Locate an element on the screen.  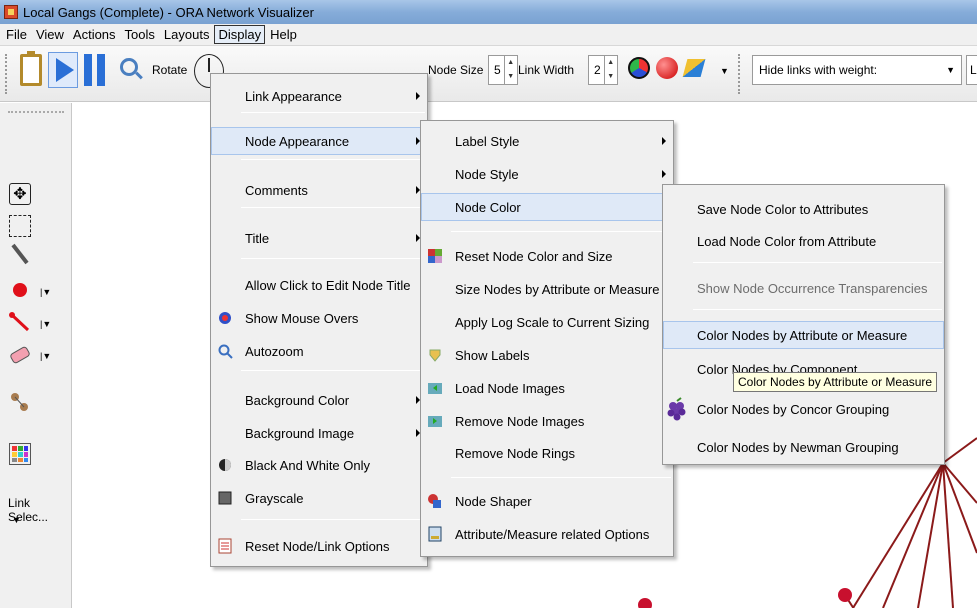
node-size-stepper: 5 ▲ ▼ is located at coordinates (503, 70).